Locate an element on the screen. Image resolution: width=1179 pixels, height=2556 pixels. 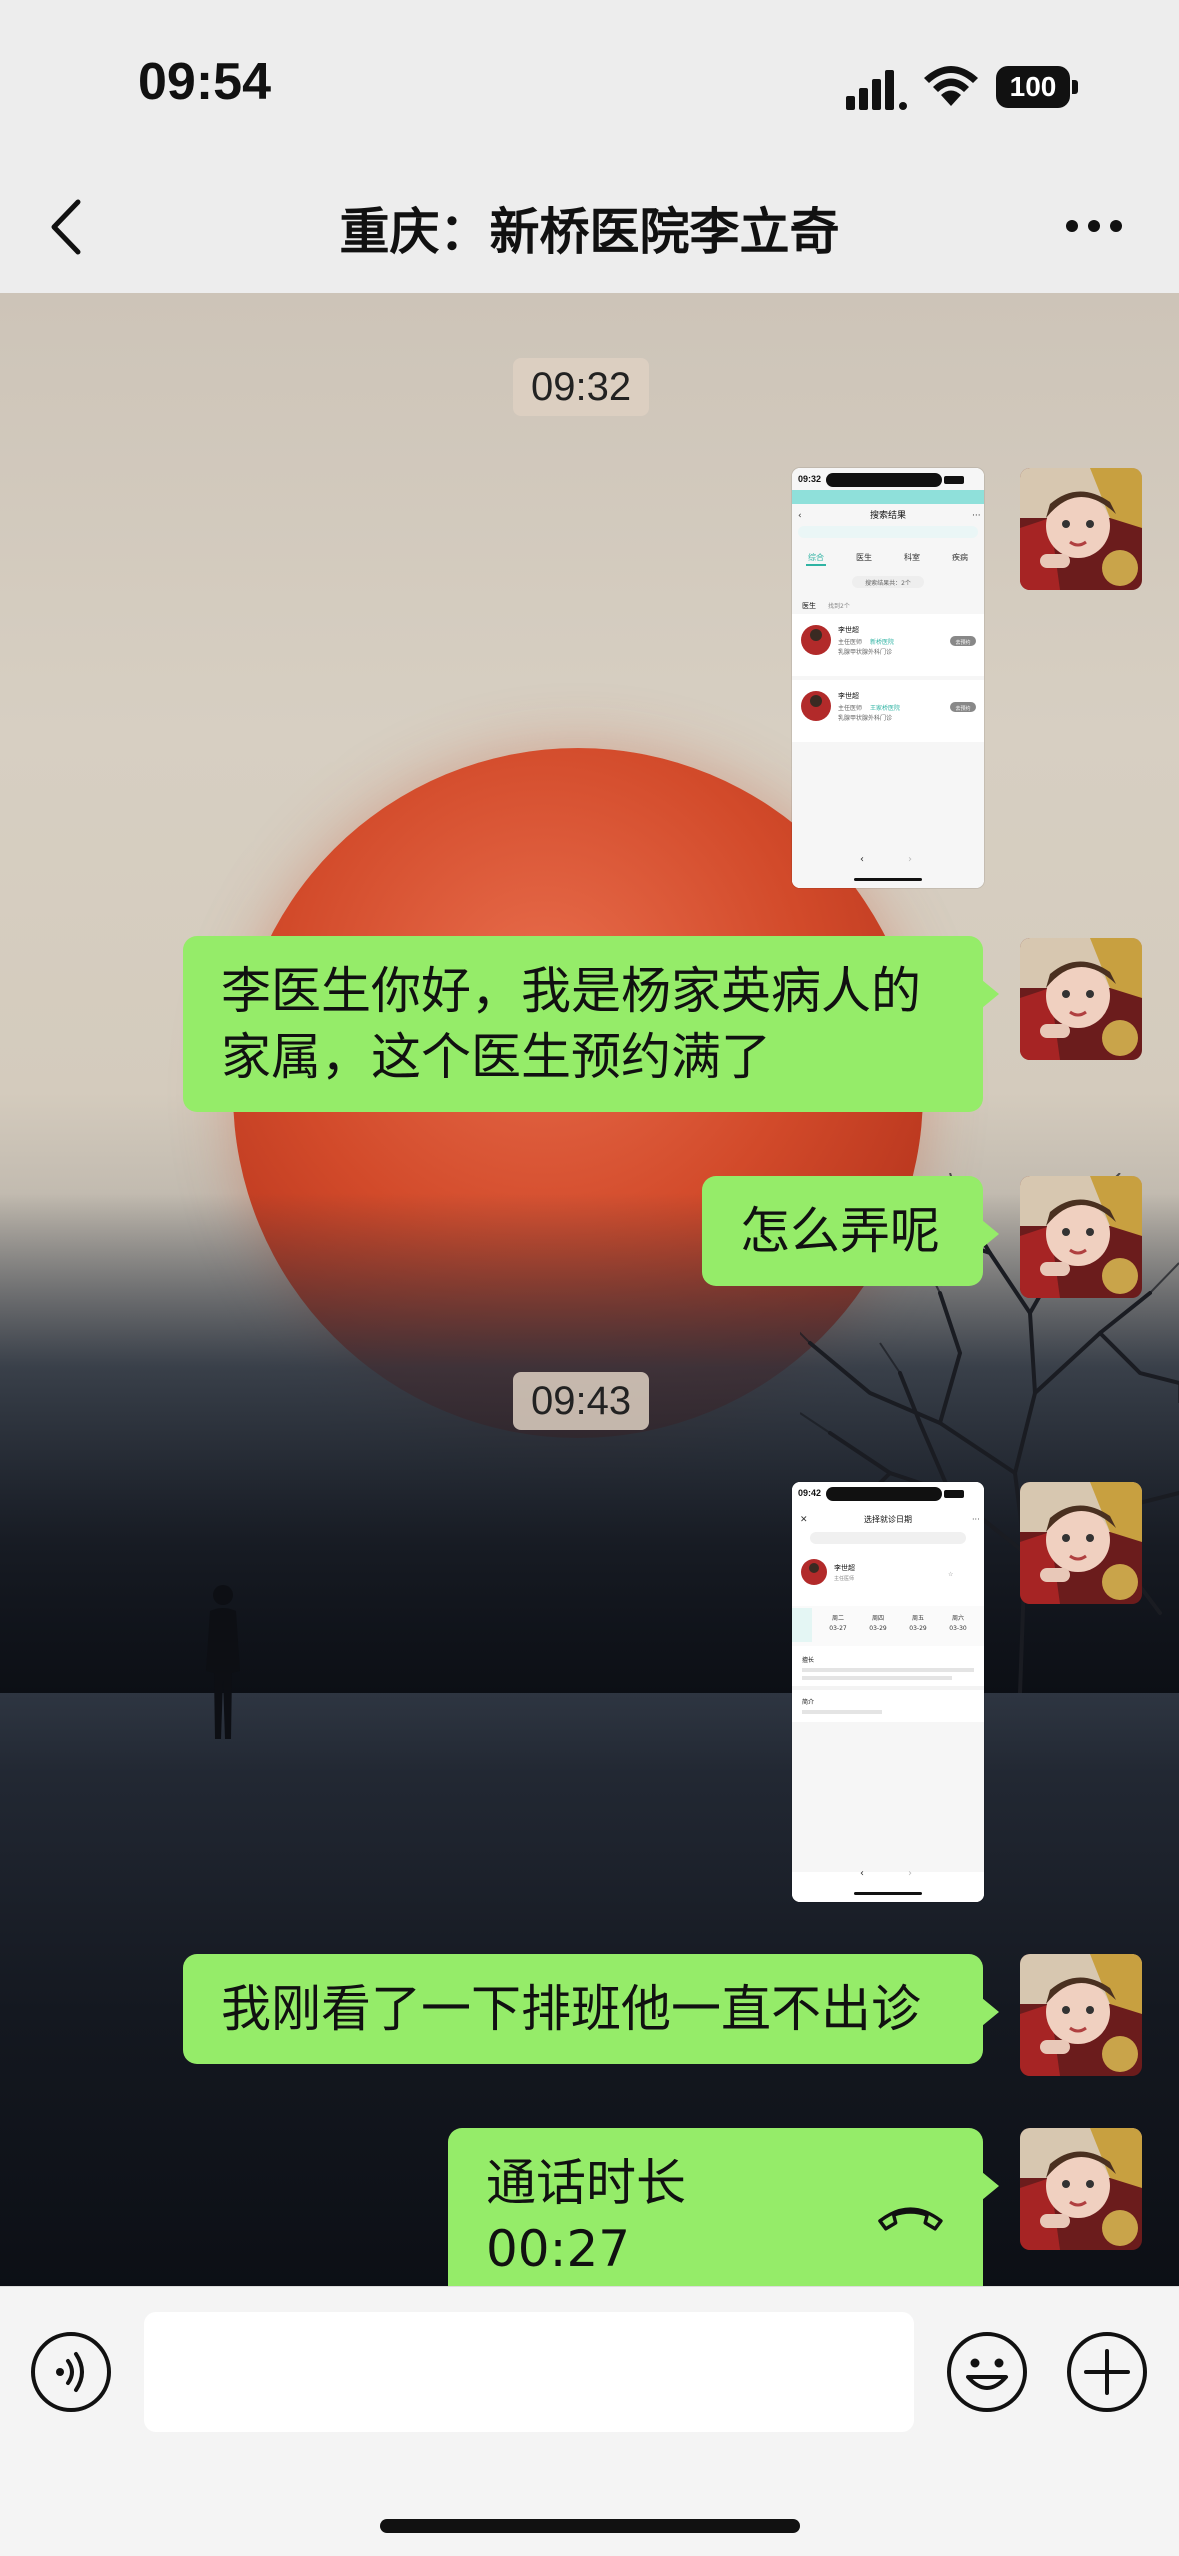
thumb-tab-0: 综合 is located at coordinates (816, 557).